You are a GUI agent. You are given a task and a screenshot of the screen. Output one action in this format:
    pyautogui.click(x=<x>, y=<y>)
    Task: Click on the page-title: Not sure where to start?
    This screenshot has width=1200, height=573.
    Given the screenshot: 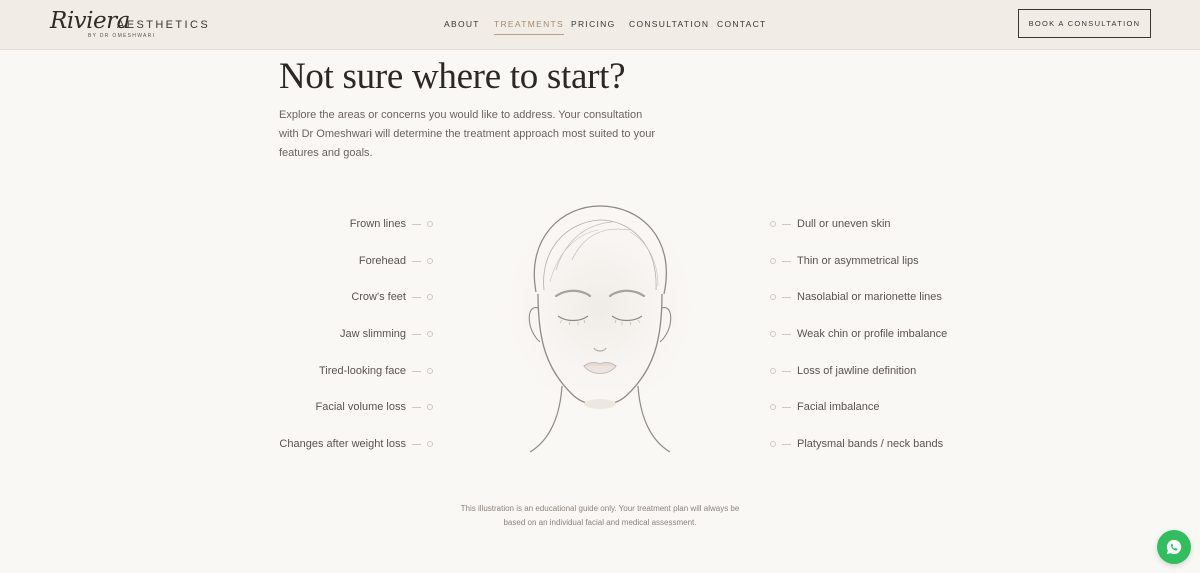 What is the action you would take?
    pyautogui.click(x=452, y=76)
    